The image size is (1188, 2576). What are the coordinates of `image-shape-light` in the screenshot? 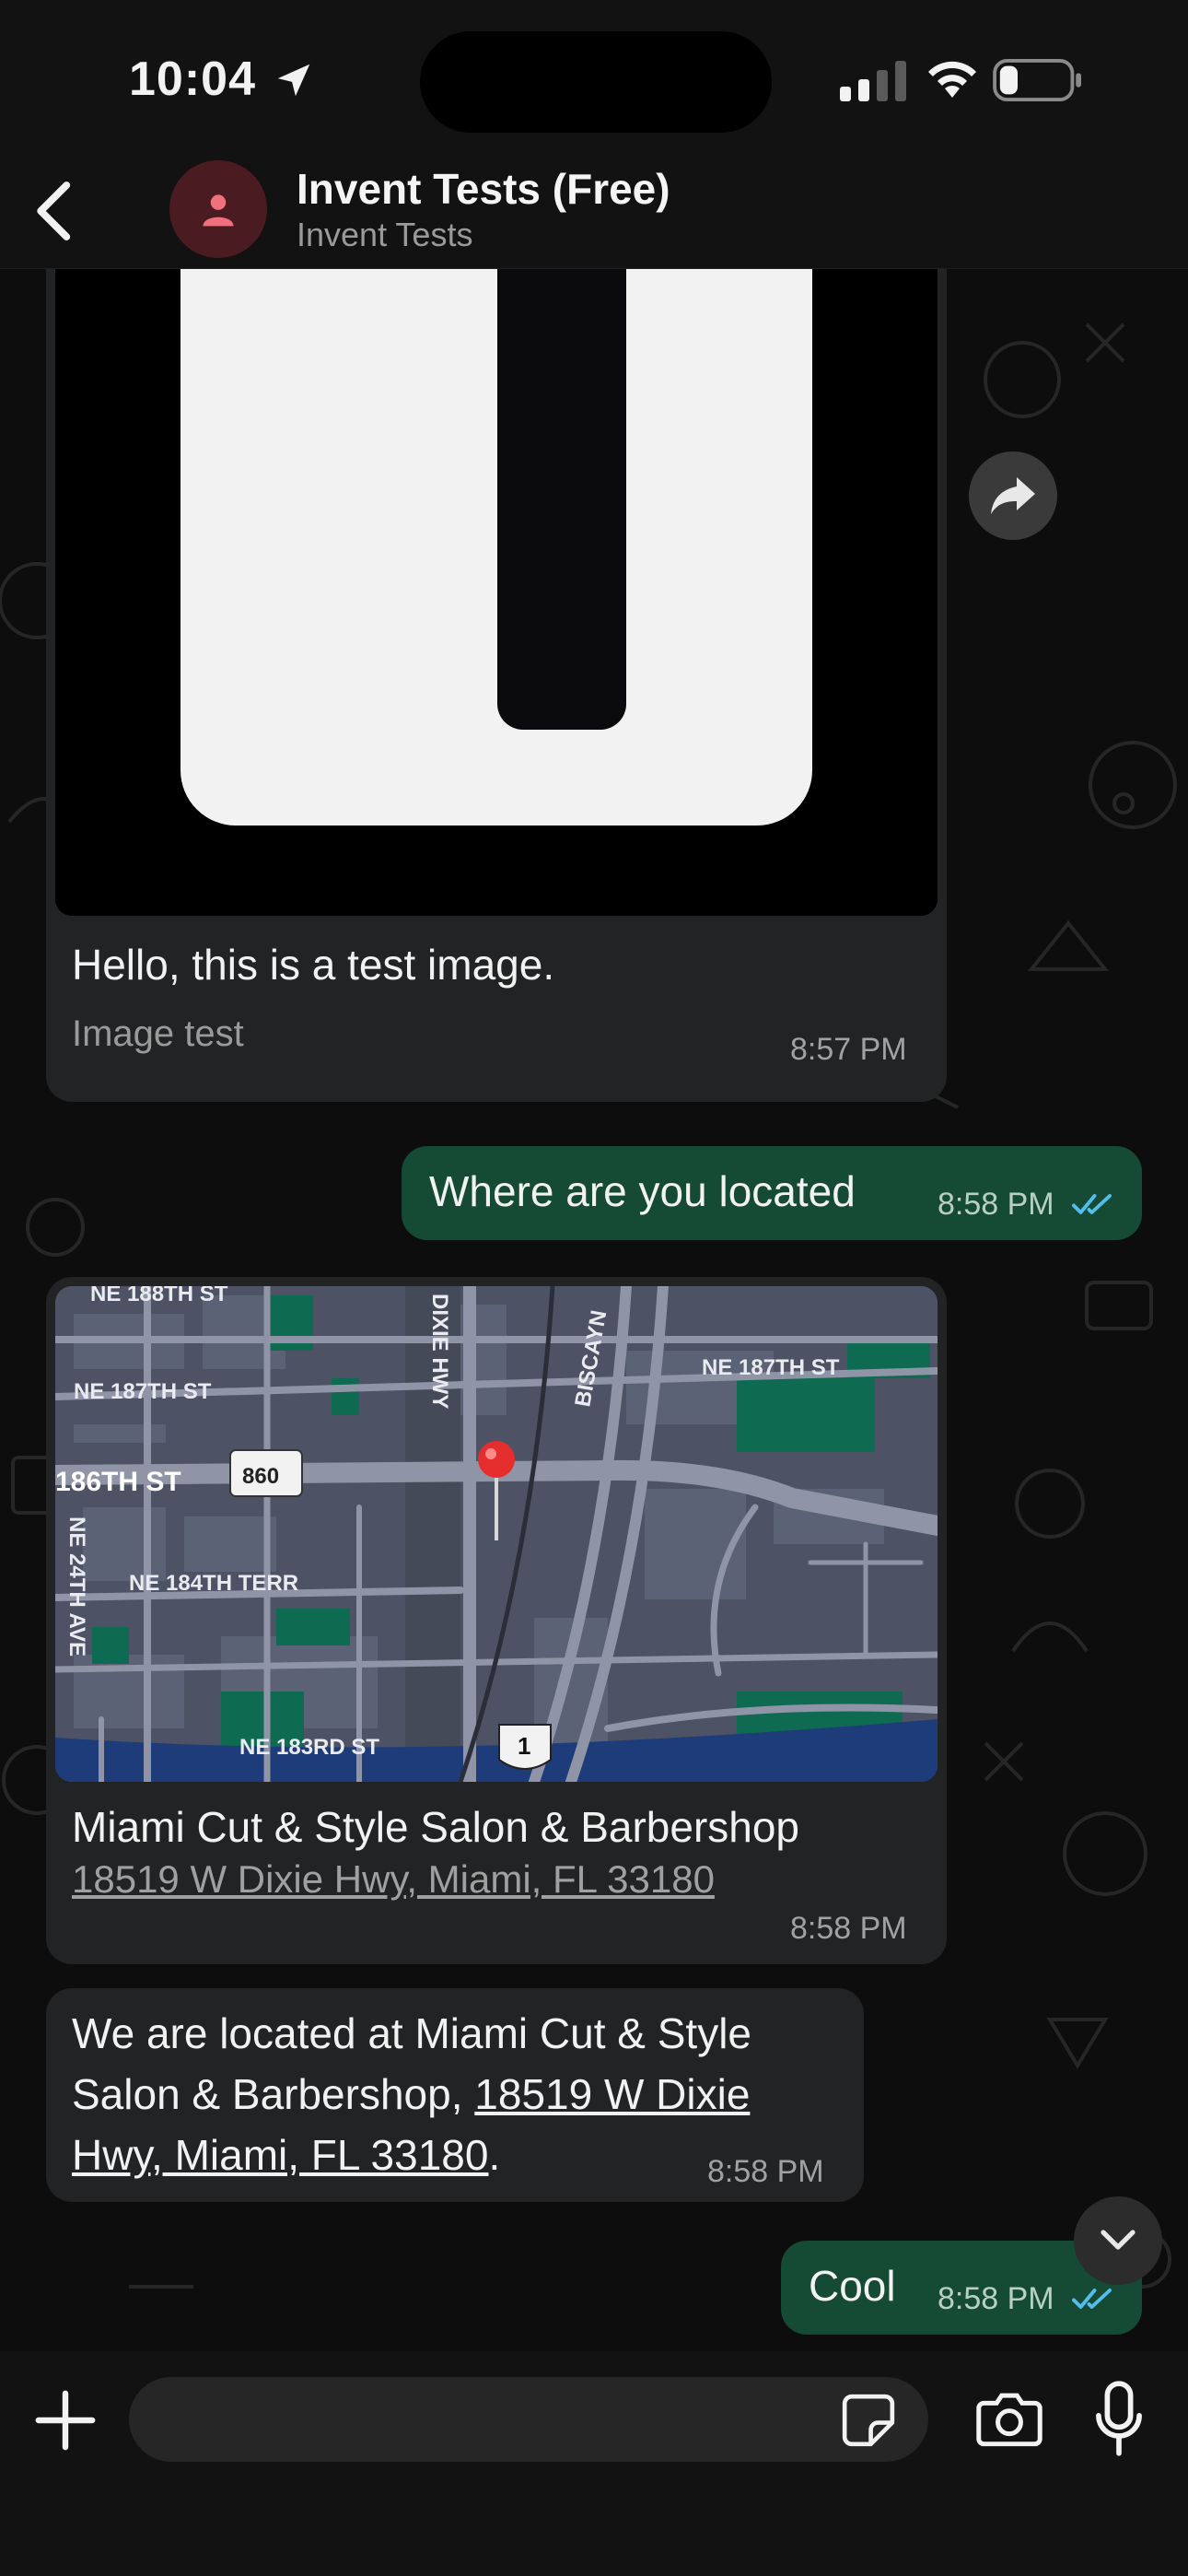 It's located at (496, 547).